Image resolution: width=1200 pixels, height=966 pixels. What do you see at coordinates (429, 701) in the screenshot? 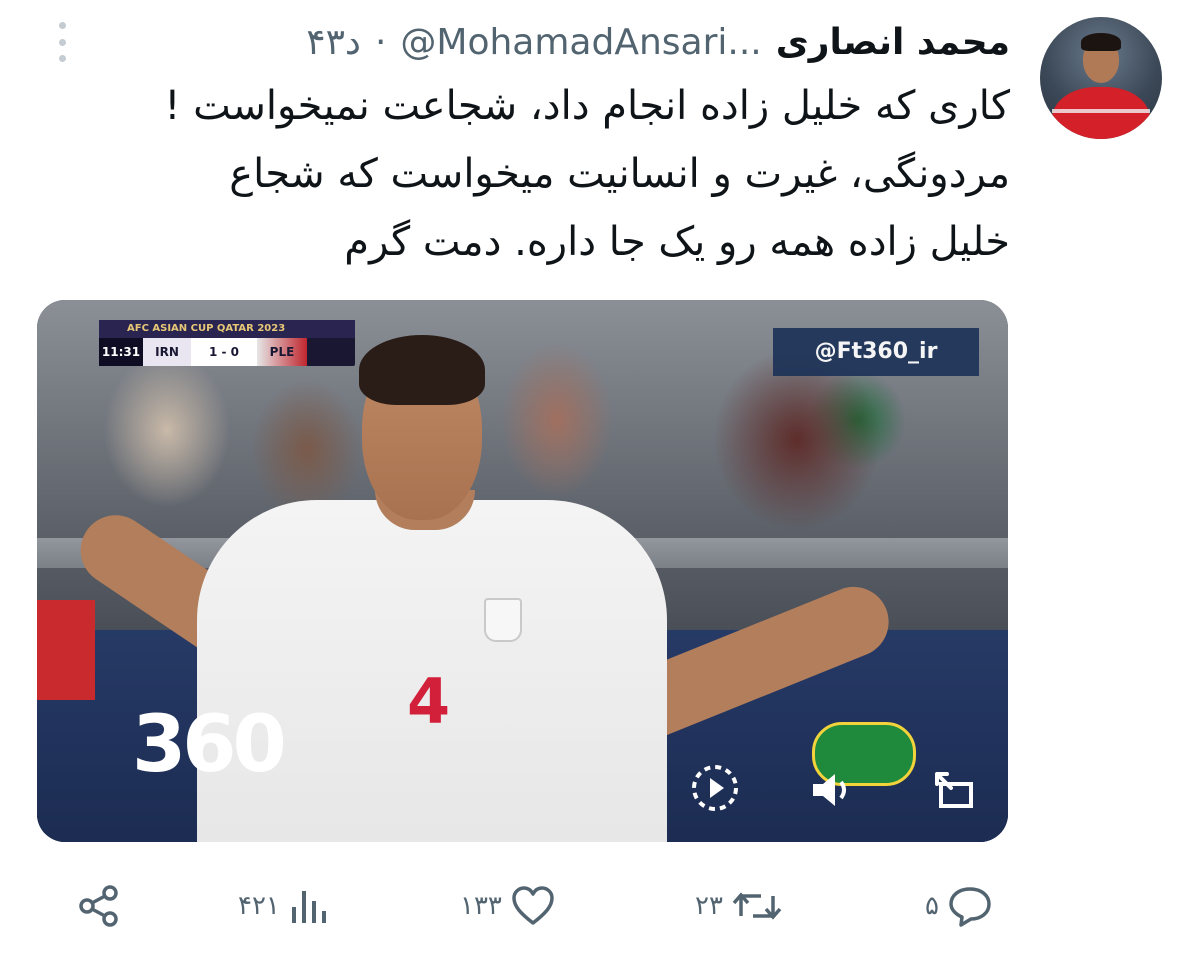
I see `jersey-number: 4` at bounding box center [429, 701].